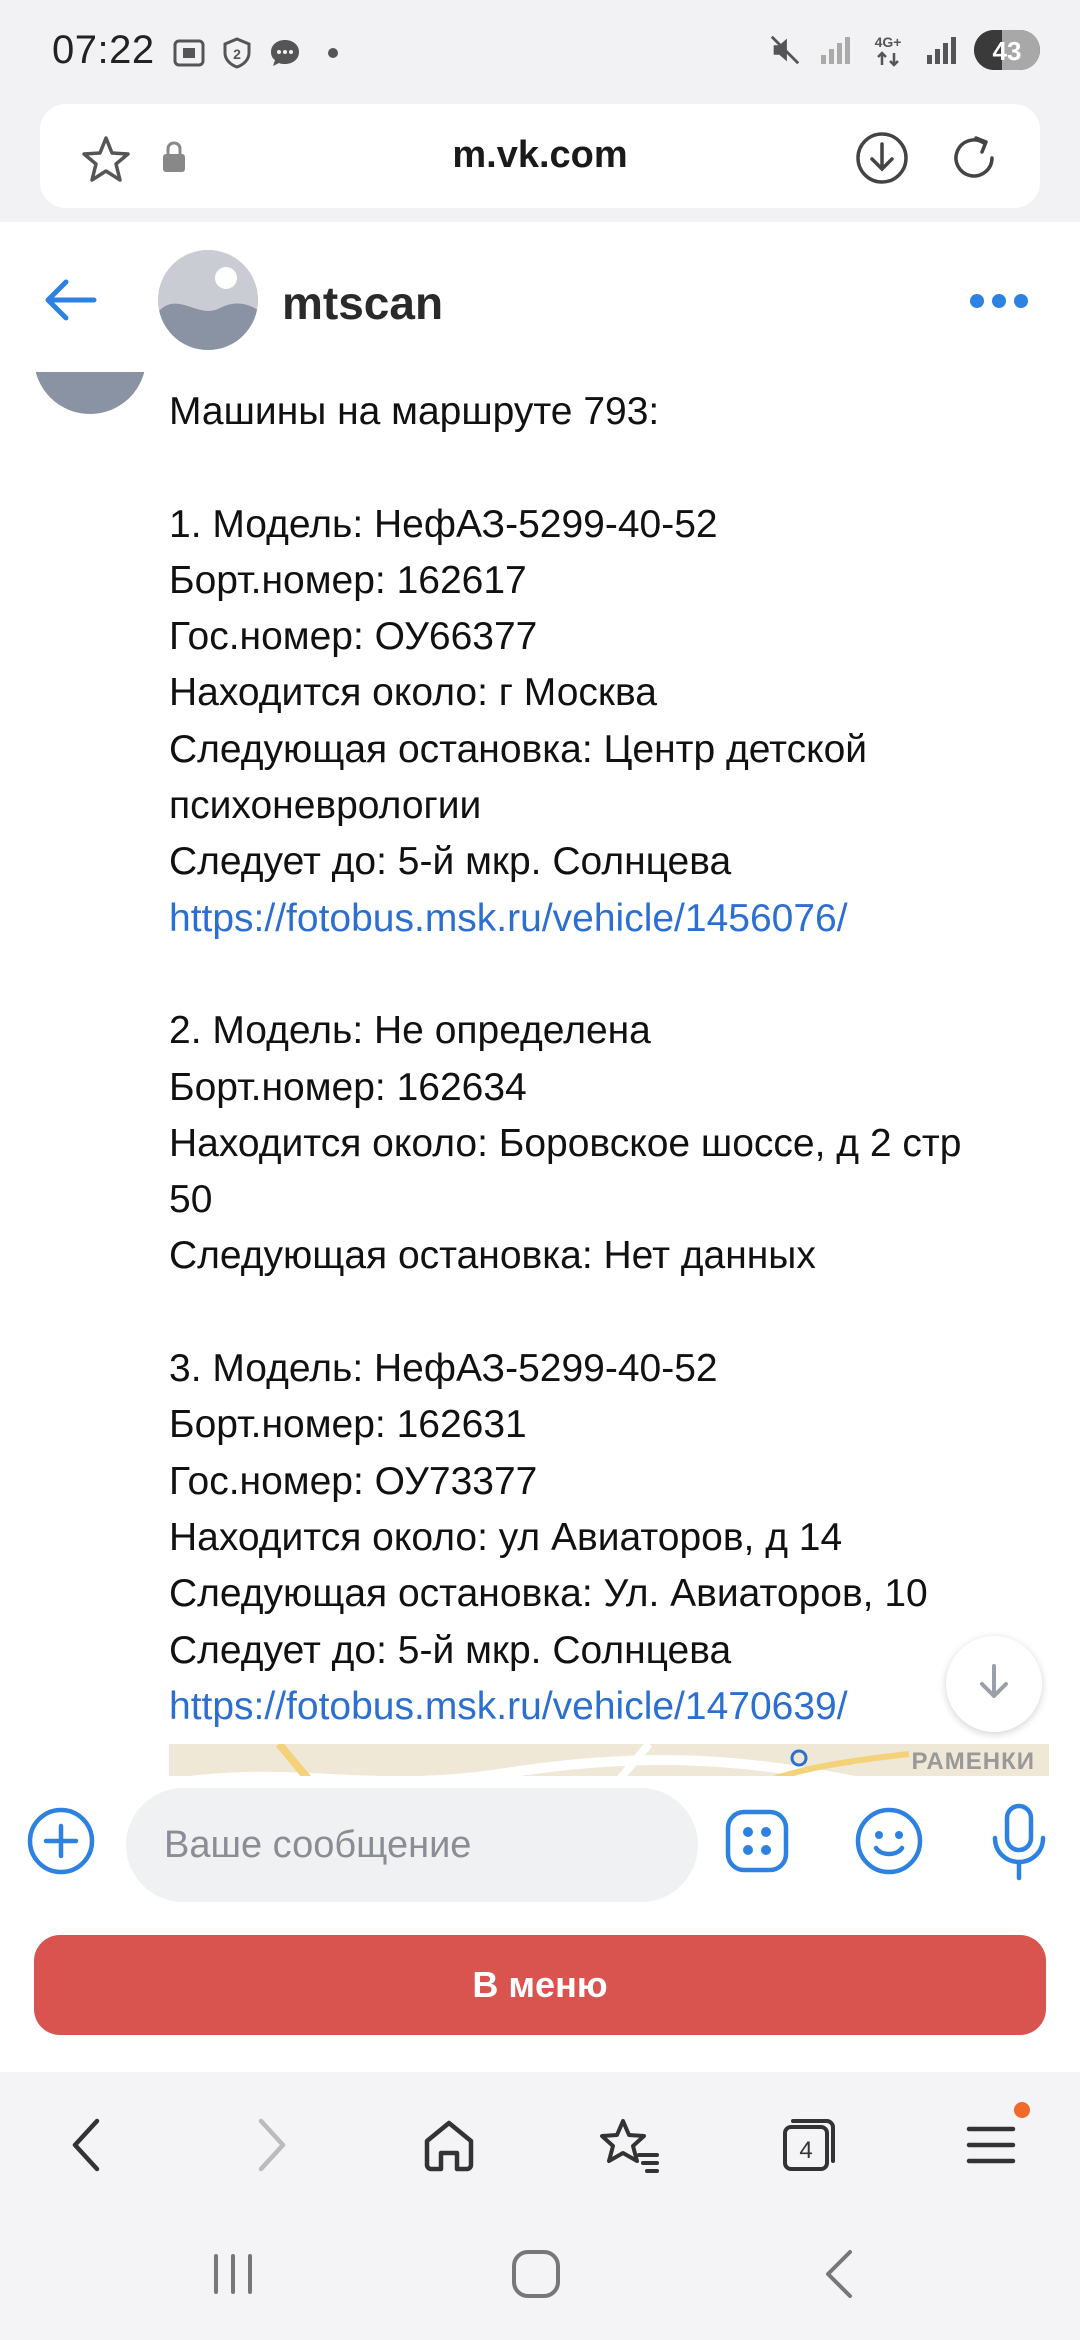 The height and width of the screenshot is (2340, 1080). What do you see at coordinates (189, 53) in the screenshot?
I see `screenshot-icon` at bounding box center [189, 53].